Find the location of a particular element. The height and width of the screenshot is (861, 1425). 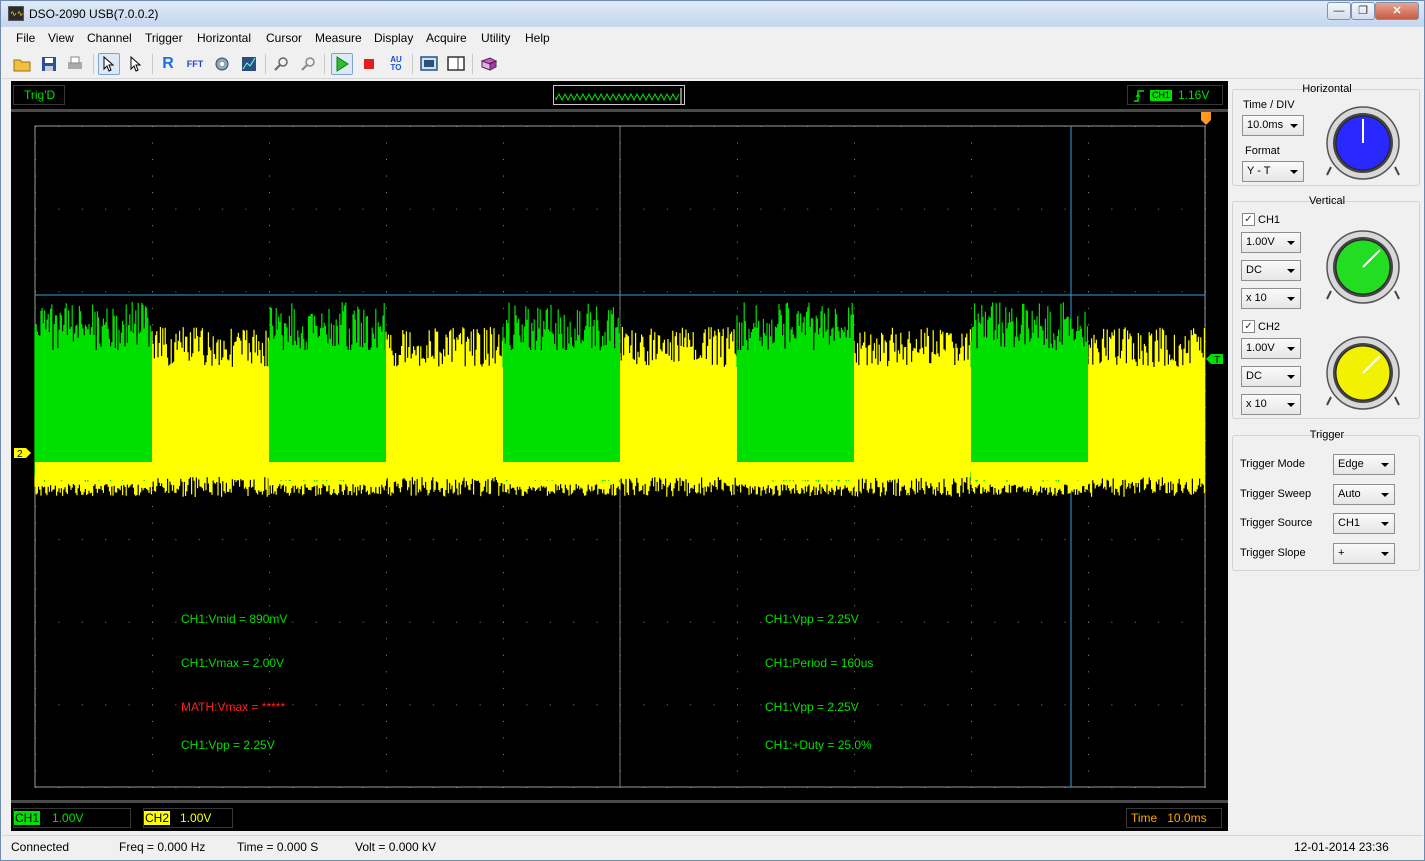

ch1-volts-select: 1.00V is located at coordinates (1271, 242).